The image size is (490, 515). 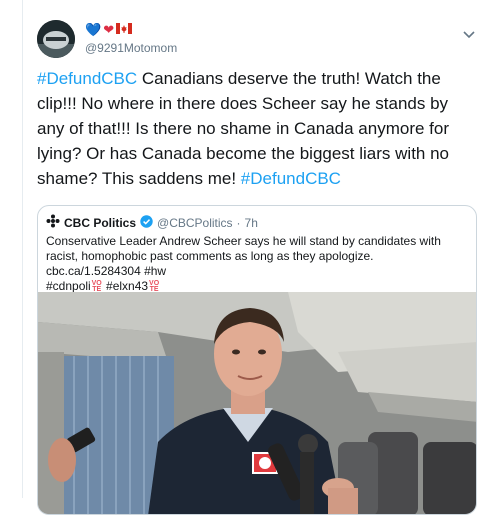 What do you see at coordinates (53, 222) in the screenshot?
I see `cbc-logo-icon` at bounding box center [53, 222].